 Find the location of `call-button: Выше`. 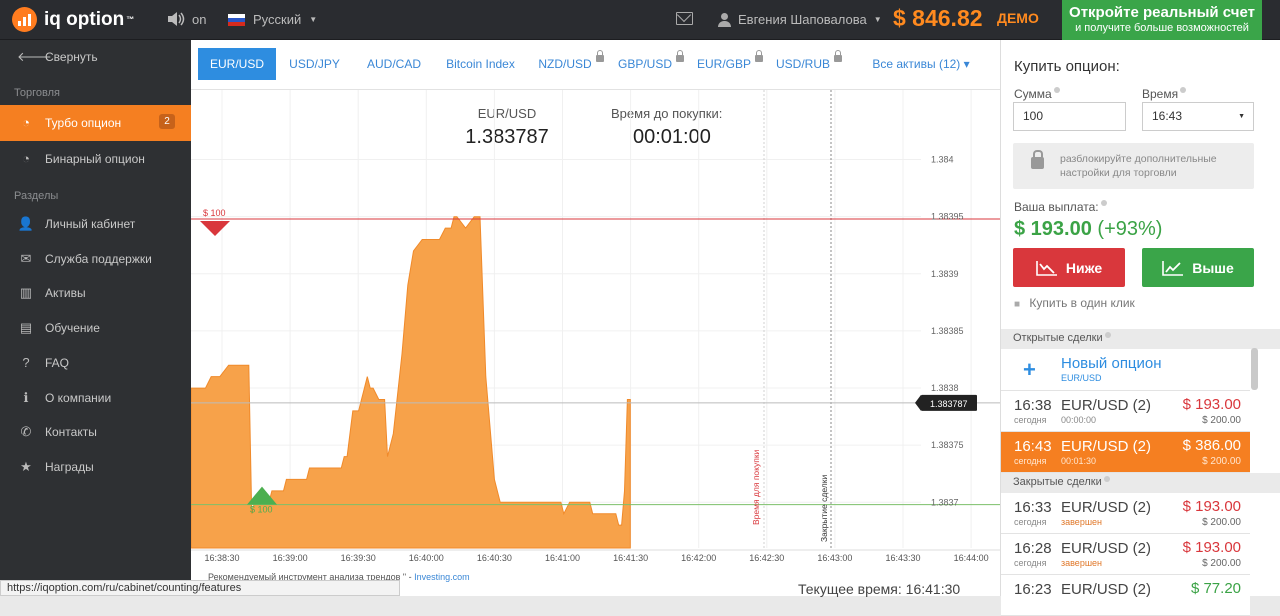

call-button: Выше is located at coordinates (1198, 267).